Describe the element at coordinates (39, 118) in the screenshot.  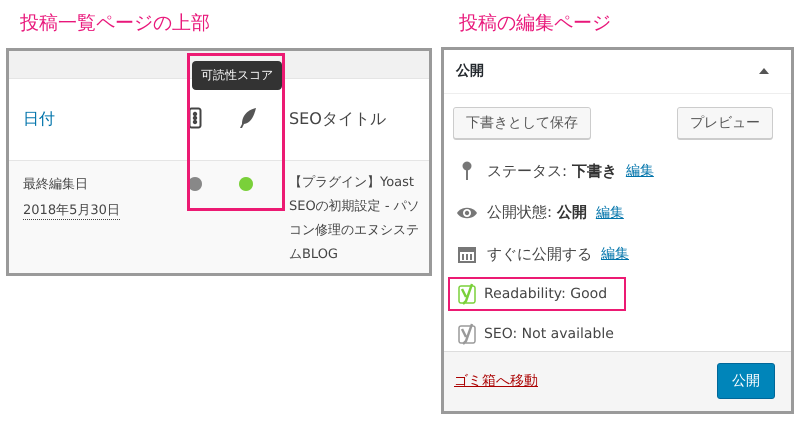
I see `column-header: 日付` at that location.